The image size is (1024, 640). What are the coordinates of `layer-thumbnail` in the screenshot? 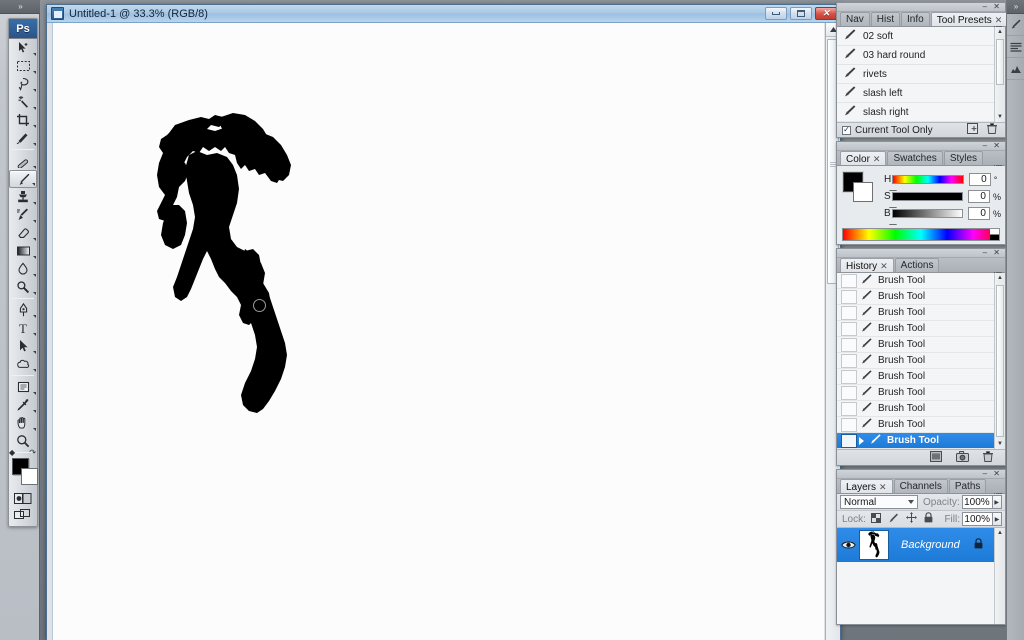 It's located at (874, 545).